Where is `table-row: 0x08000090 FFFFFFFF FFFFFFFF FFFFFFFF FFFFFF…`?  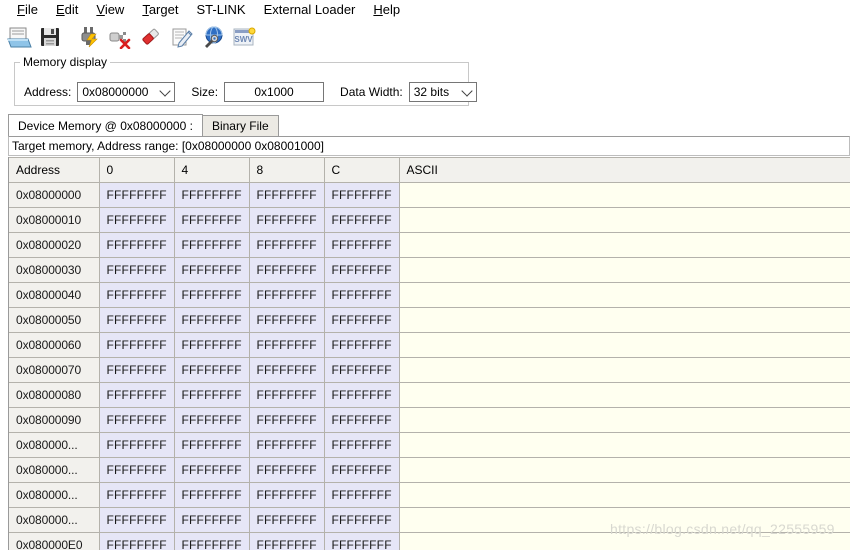 table-row: 0x08000090 FFFFFFFF FFFFFFFF FFFFFFFF FFFFFF… is located at coordinates (429, 420).